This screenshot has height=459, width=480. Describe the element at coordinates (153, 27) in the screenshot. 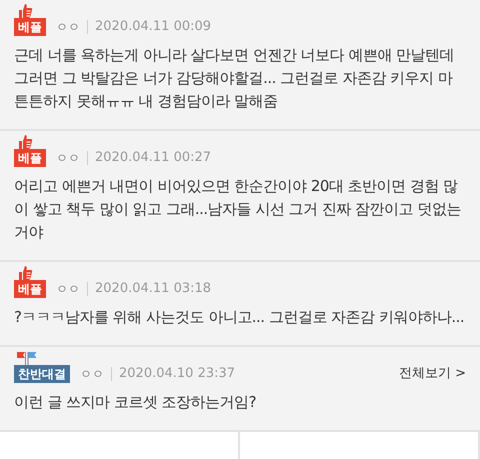

I see `comment-date: 2020.04.11 00:09` at that location.